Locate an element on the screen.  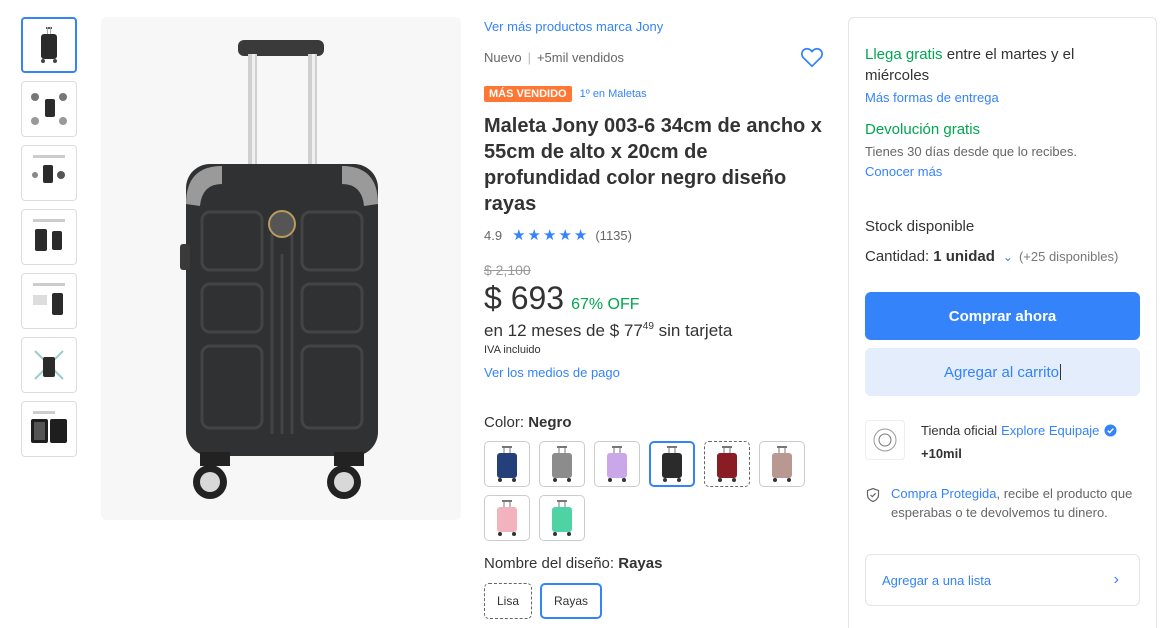
design-options: Lisa Rayas is located at coordinates (543, 601).